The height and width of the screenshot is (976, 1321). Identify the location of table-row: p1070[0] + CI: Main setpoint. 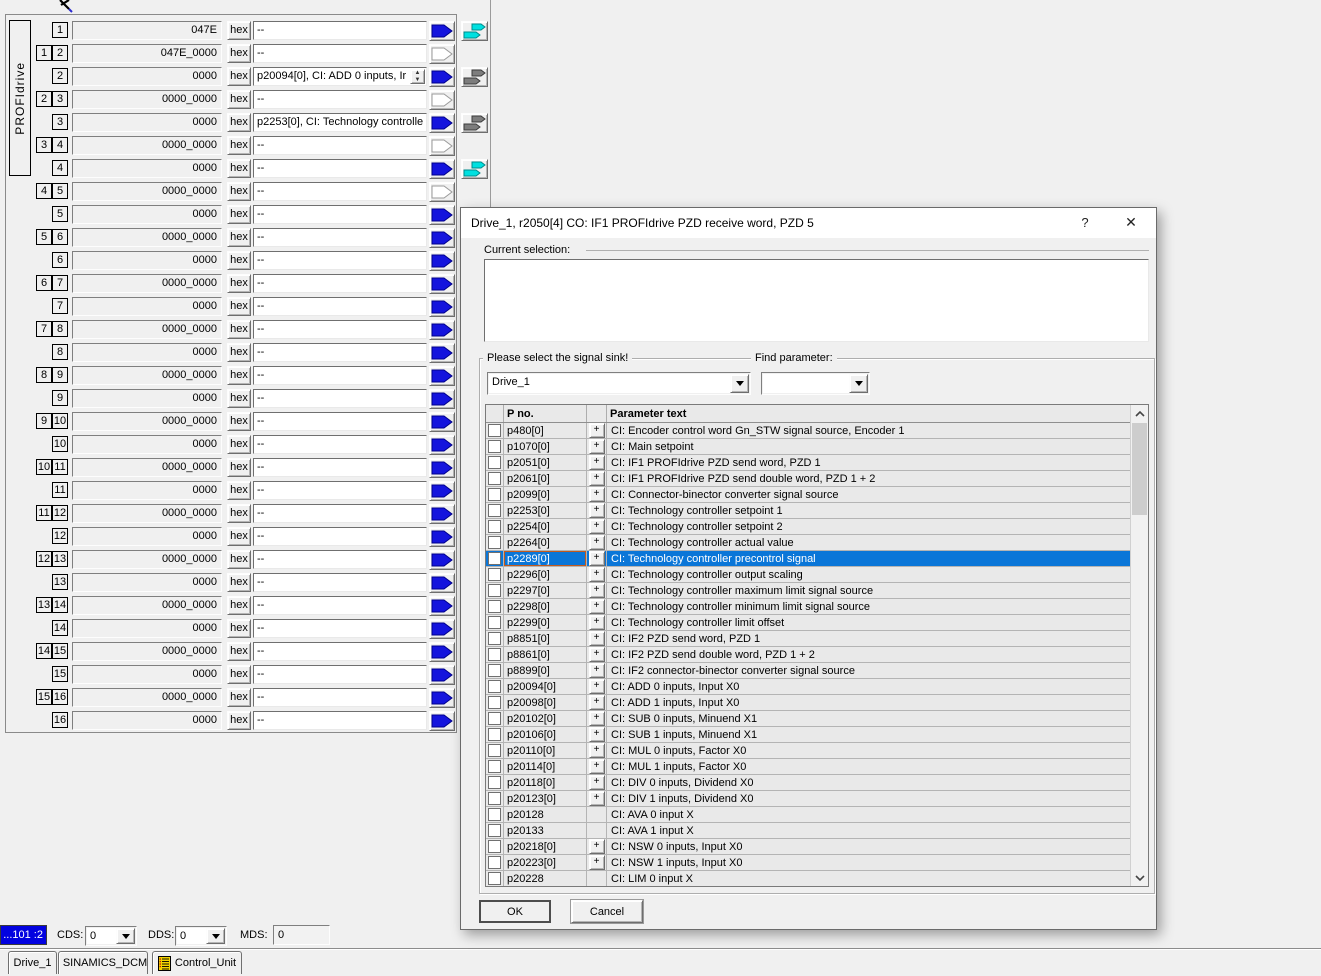
(809, 447).